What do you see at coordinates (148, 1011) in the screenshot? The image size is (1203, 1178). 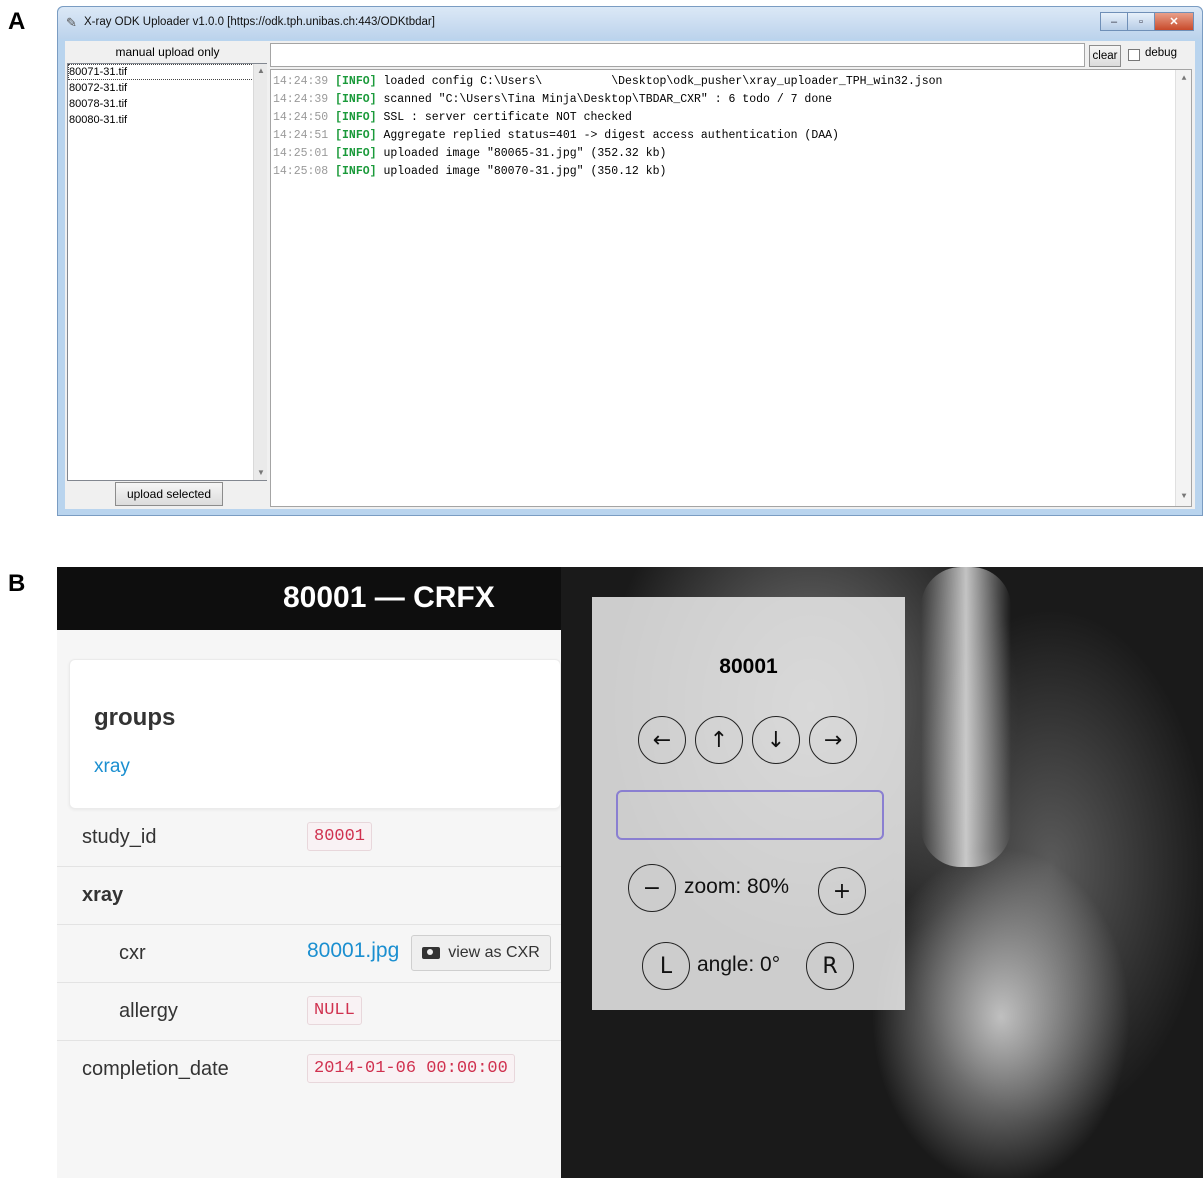 I see `field-label: allergy` at bounding box center [148, 1011].